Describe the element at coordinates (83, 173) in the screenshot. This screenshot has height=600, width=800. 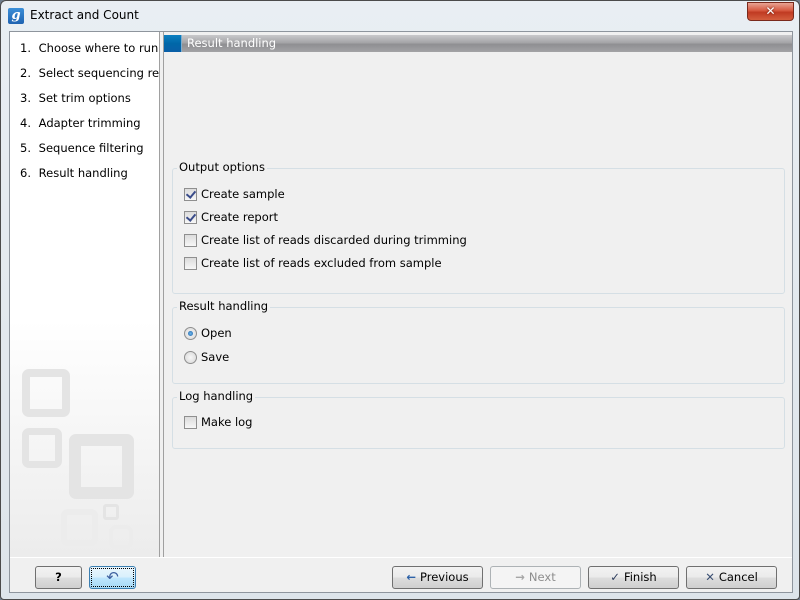
I see `step-label: Result handling` at that location.